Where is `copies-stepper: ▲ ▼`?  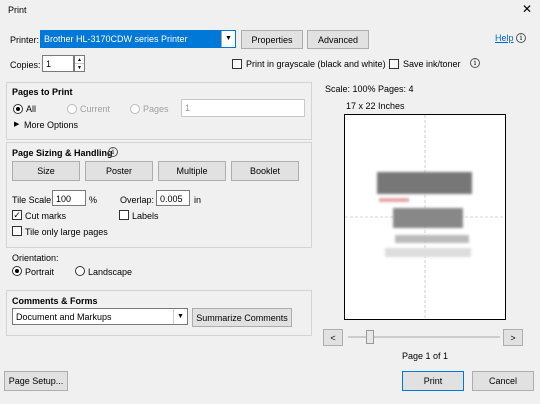
copies-stepper: ▲ ▼ is located at coordinates (79, 63).